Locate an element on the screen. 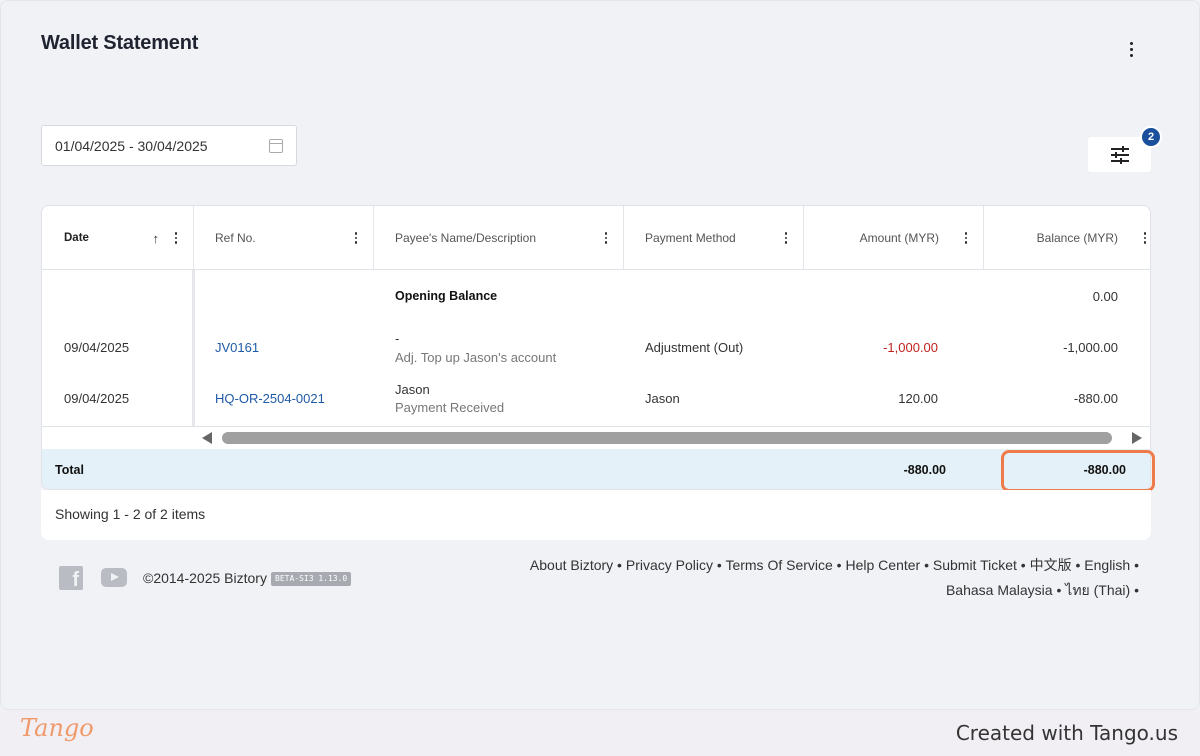 The height and width of the screenshot is (756, 1200). highlight-box is located at coordinates (1078, 471).